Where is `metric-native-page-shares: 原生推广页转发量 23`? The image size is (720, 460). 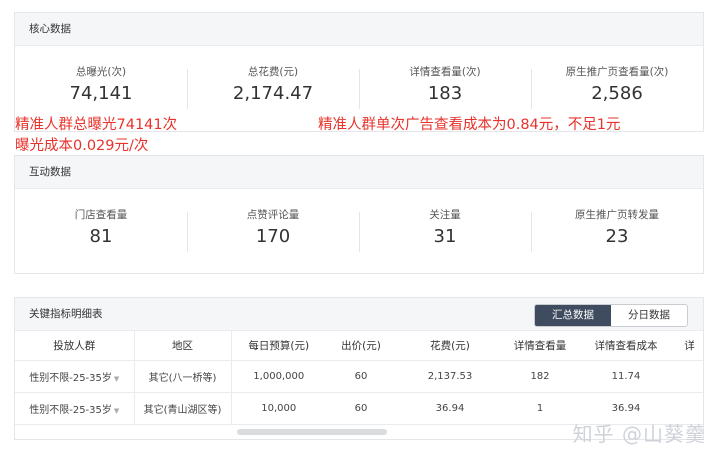 metric-native-page-shares: 原生推广页转发量 23 is located at coordinates (617, 230).